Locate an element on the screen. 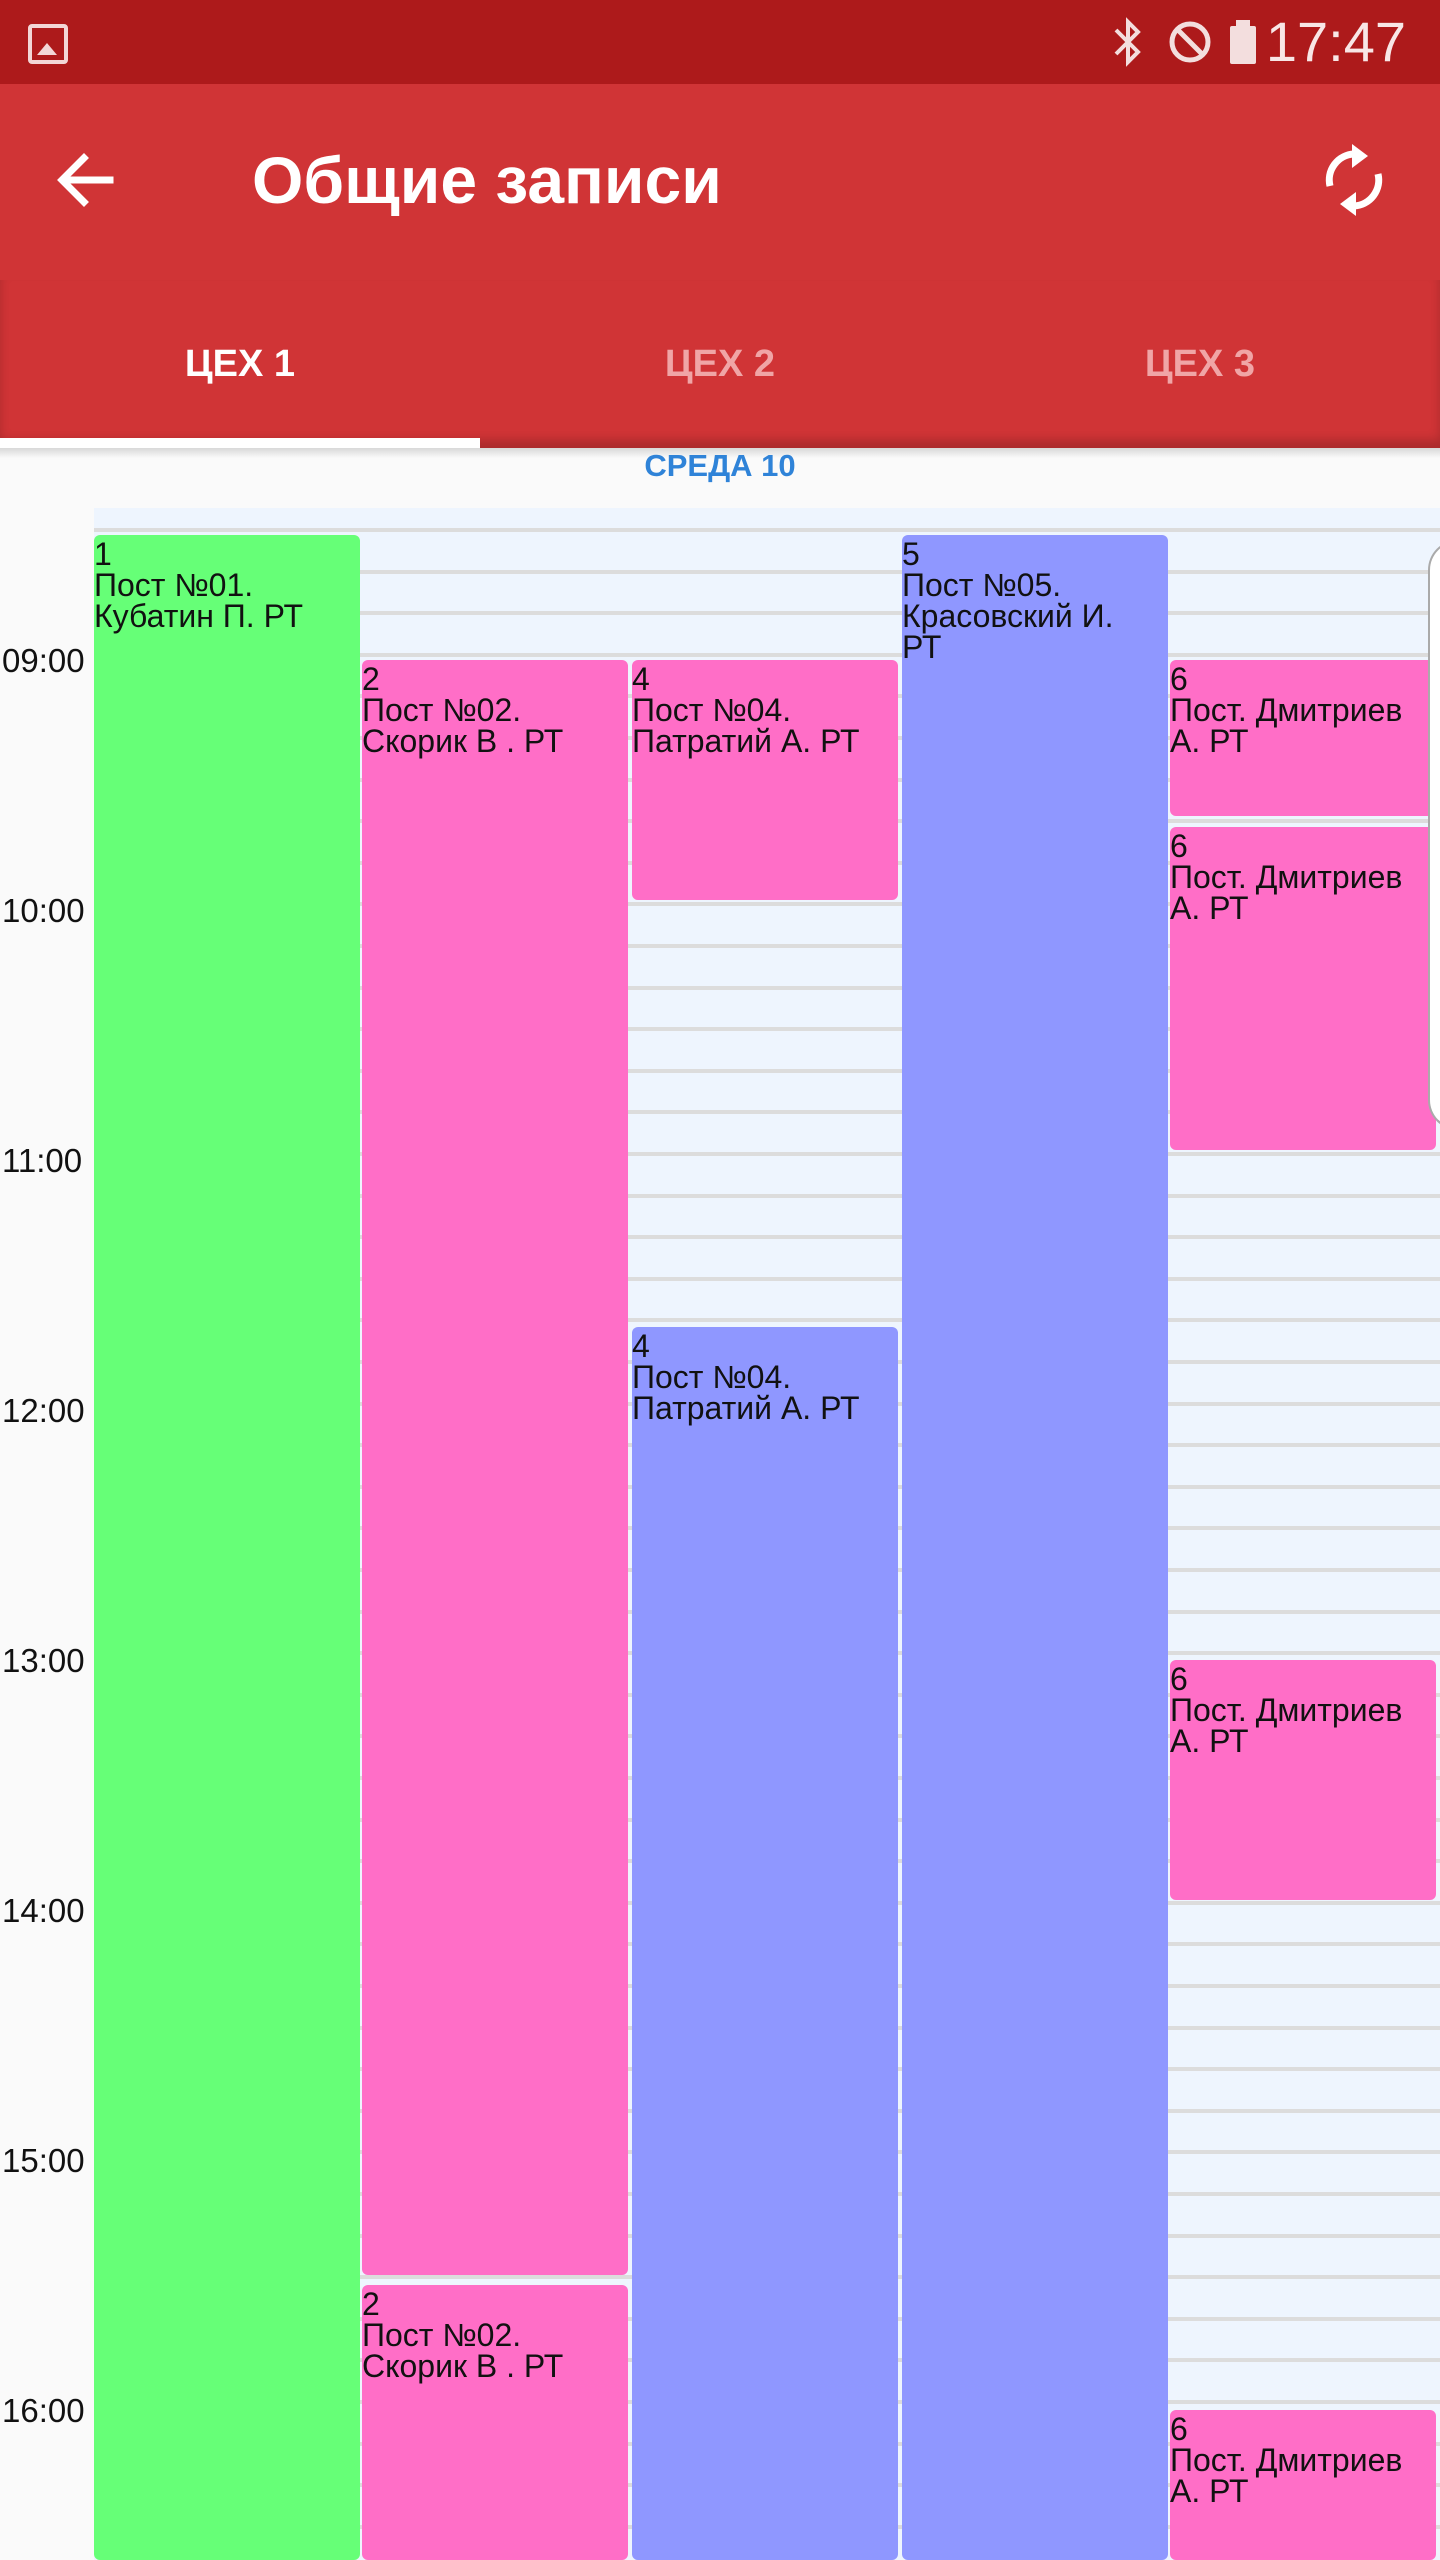  time-label: 16:00 is located at coordinates (43, 2410).